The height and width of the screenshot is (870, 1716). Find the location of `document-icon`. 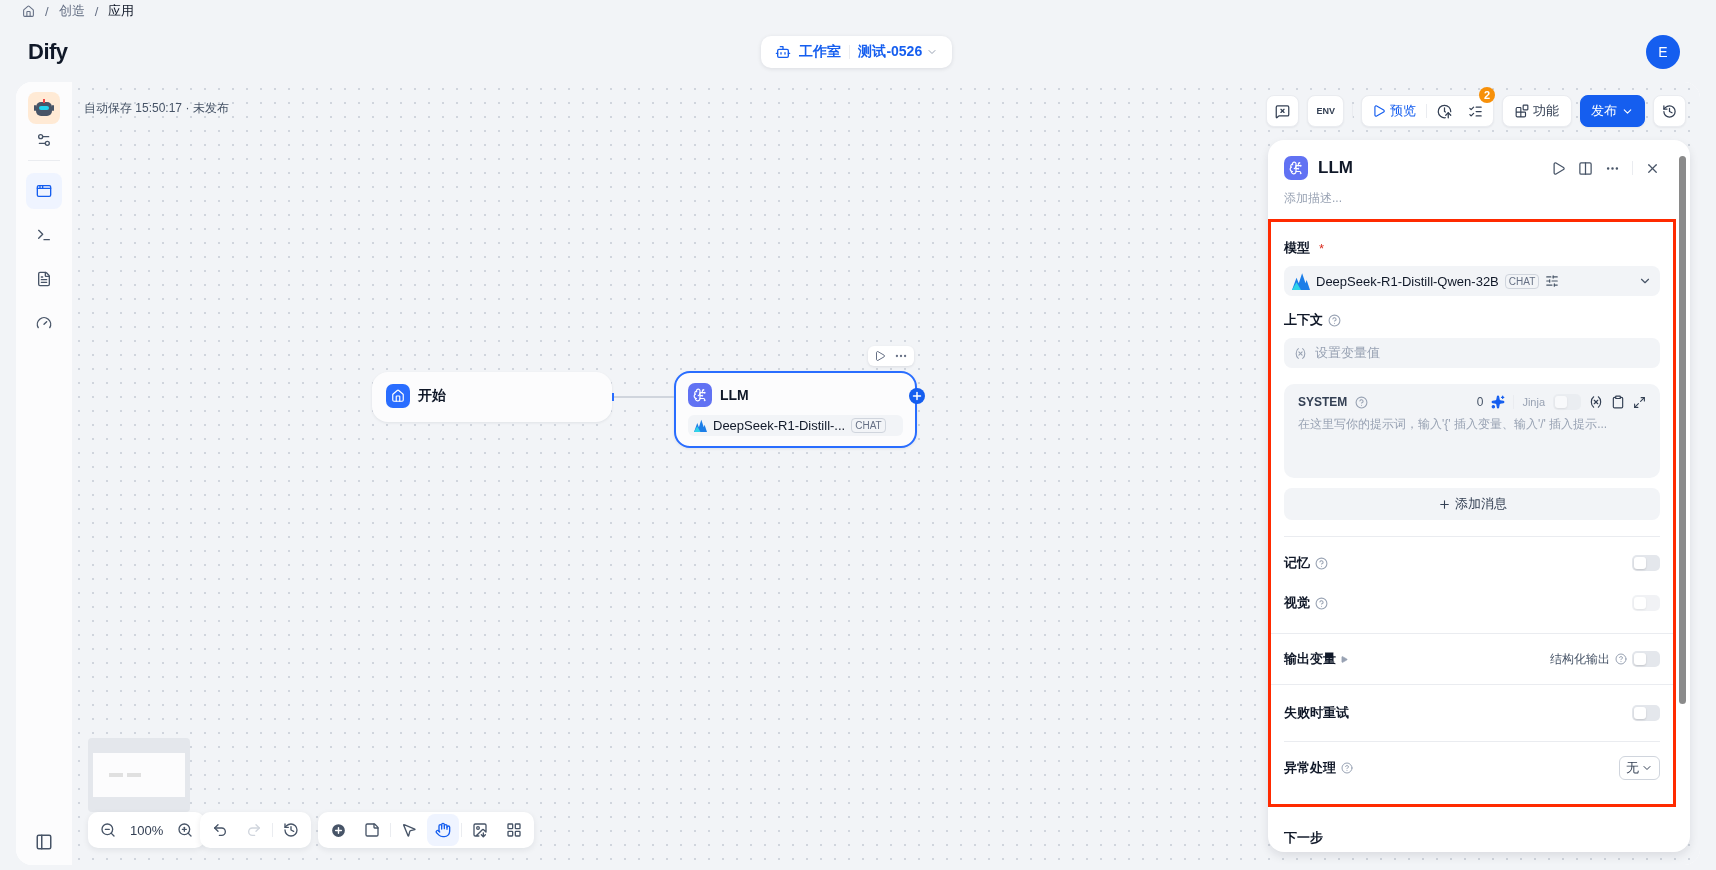

document-icon is located at coordinates (44, 279).